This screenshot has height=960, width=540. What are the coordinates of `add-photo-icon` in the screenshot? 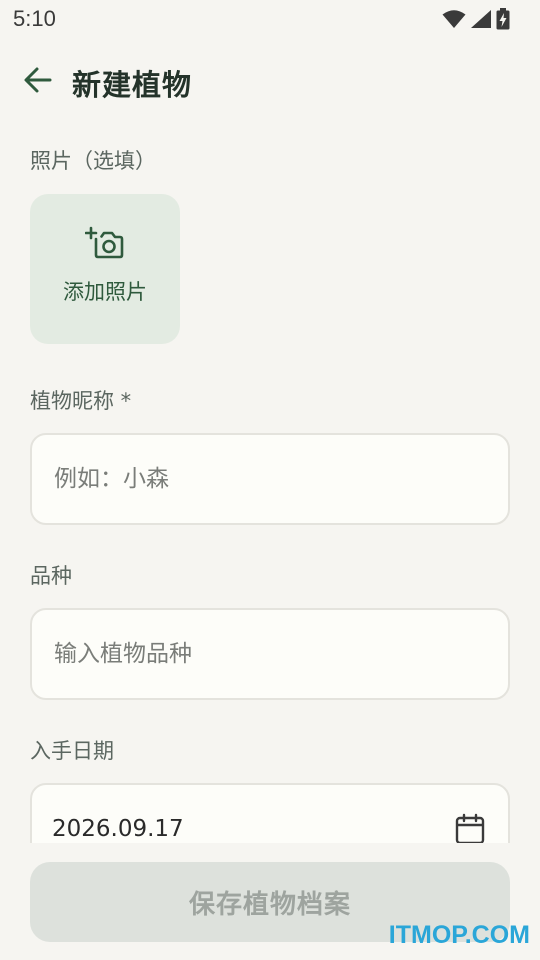 It's located at (104, 242).